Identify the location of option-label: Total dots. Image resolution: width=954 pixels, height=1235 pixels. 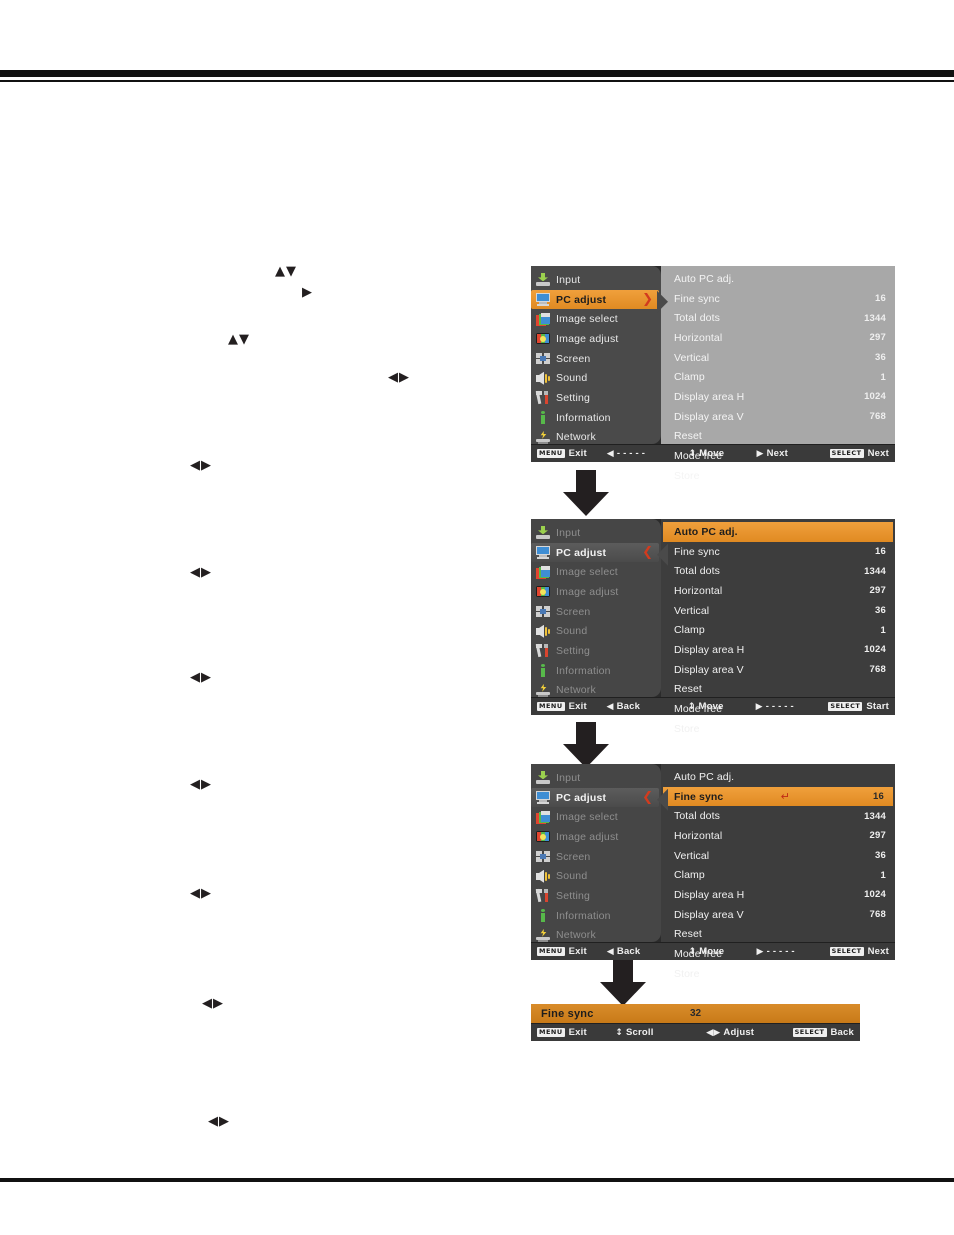
(697, 318).